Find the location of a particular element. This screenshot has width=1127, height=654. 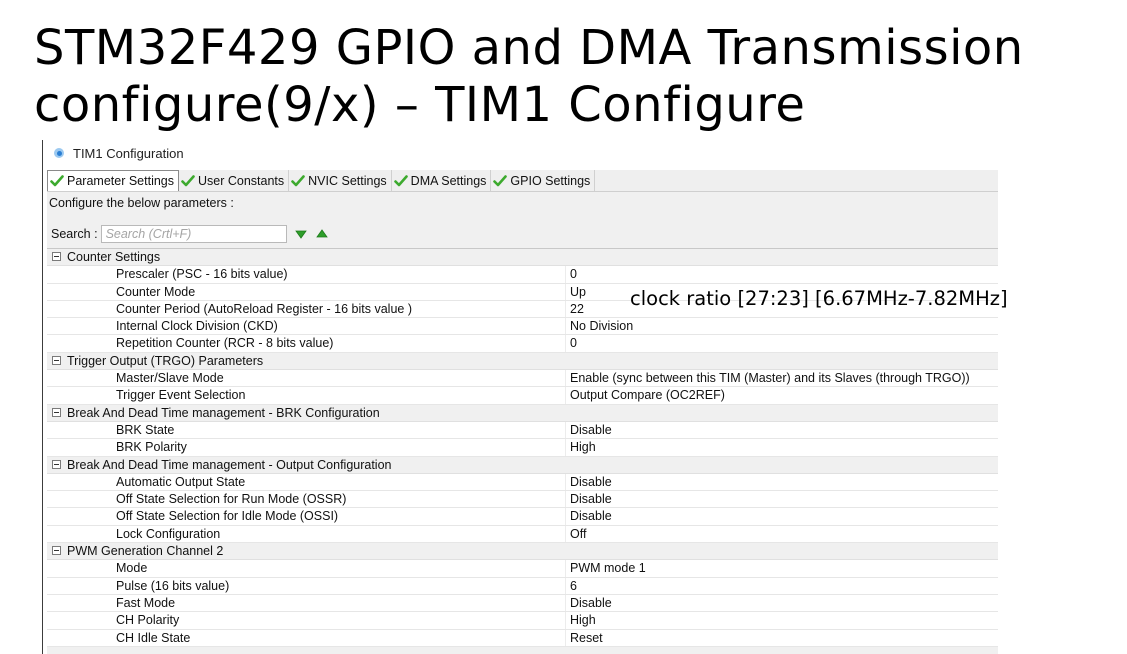

tab-parameter-settings: Parameter Settings is located at coordinates (113, 180).